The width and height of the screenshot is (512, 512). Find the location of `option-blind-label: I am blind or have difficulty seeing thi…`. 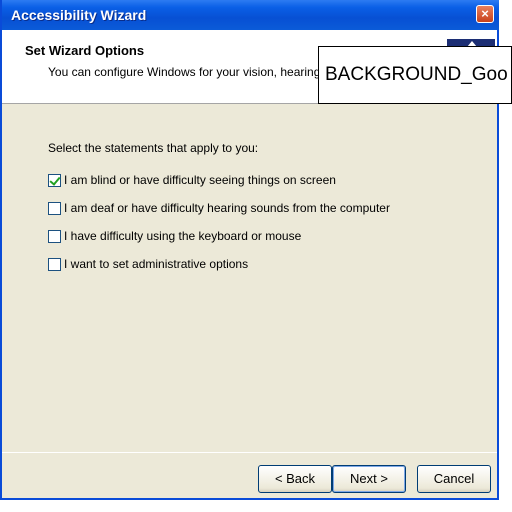

option-blind-label: I am blind or have difficulty seeing thi… is located at coordinates (200, 180).